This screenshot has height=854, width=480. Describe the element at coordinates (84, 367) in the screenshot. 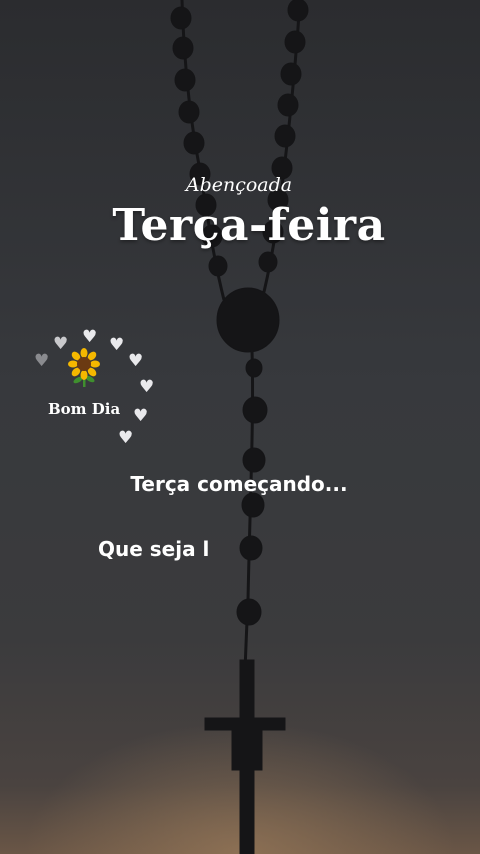

I see `sunflower-icon` at that location.